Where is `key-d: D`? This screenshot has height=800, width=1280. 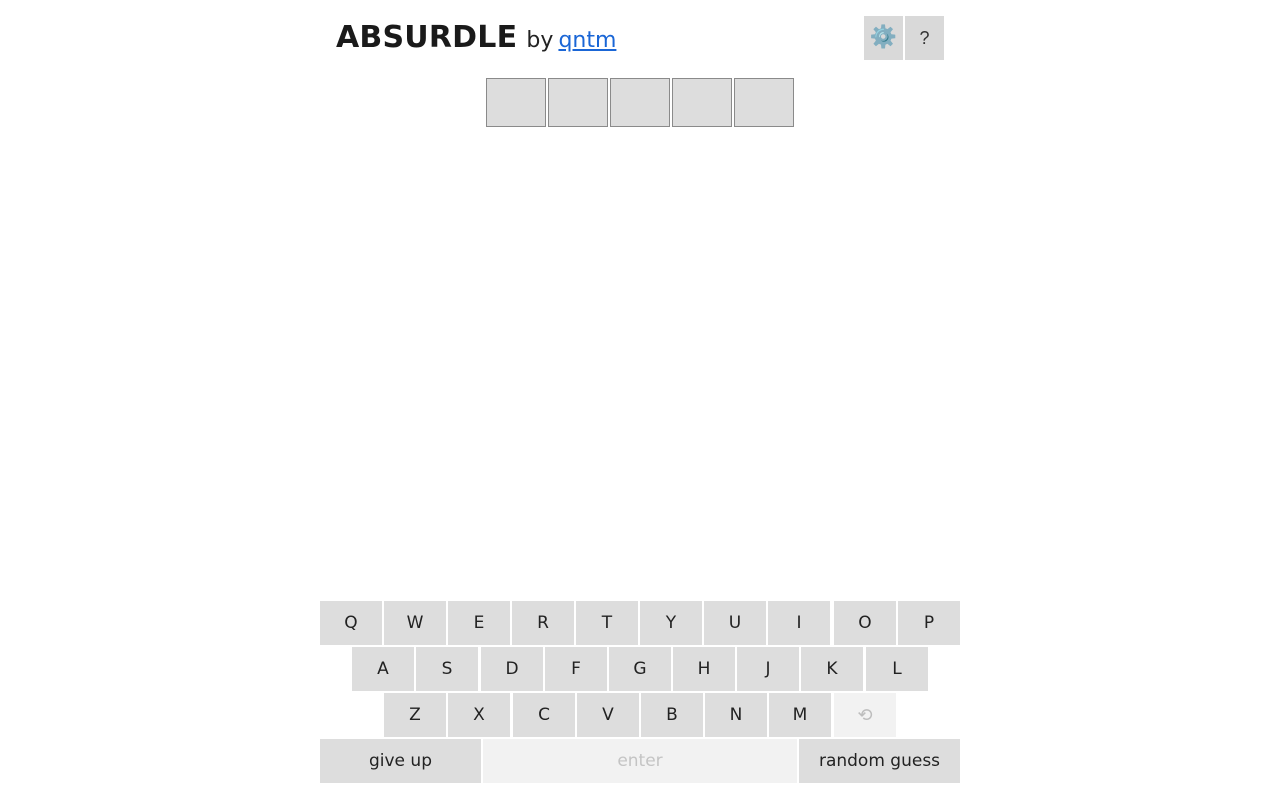 key-d: D is located at coordinates (512, 669).